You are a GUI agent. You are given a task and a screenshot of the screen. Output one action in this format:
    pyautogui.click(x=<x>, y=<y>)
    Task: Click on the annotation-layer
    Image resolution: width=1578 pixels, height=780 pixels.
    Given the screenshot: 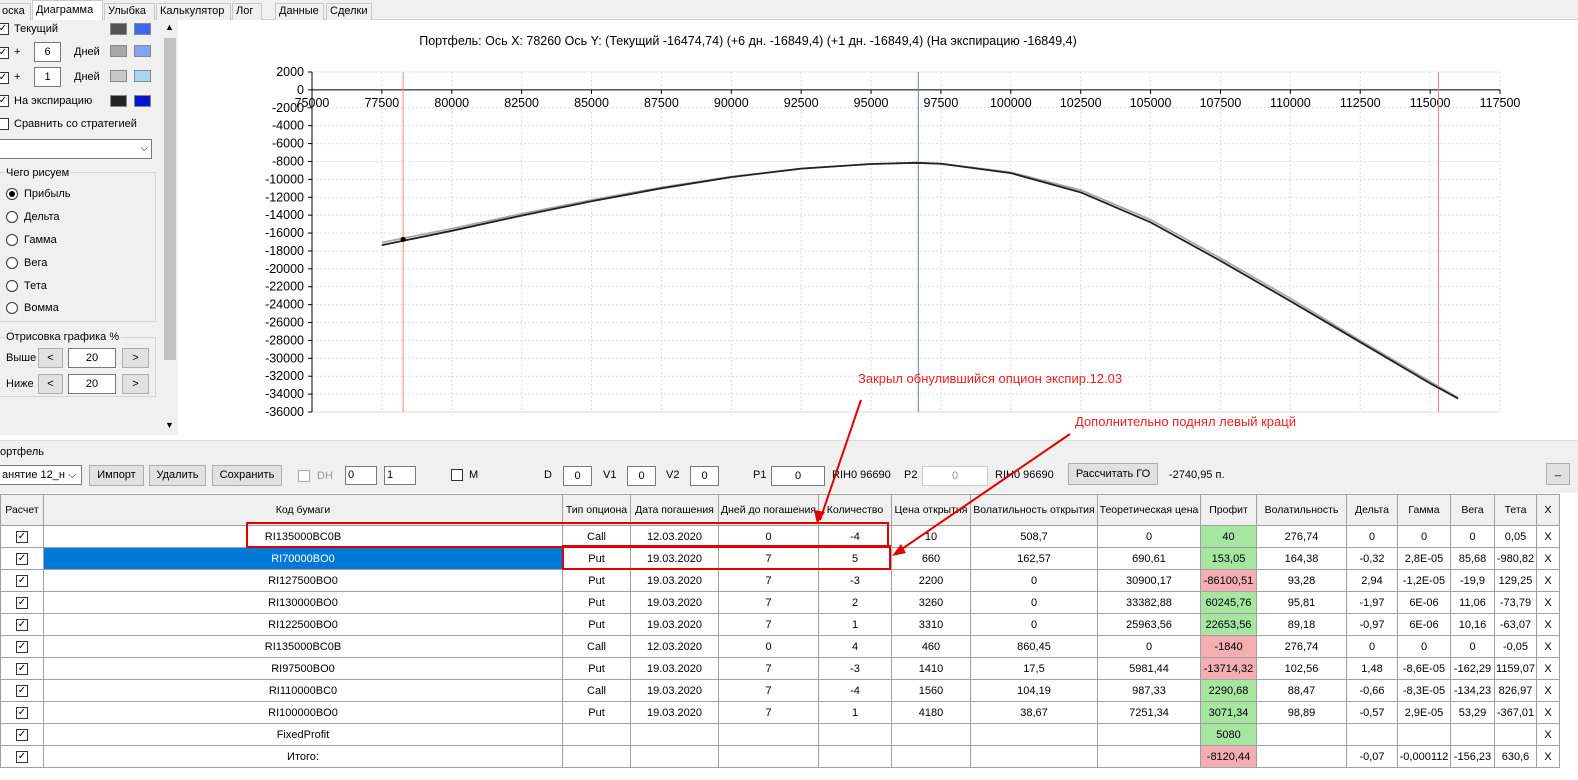 What is the action you would take?
    pyautogui.click(x=658, y=484)
    